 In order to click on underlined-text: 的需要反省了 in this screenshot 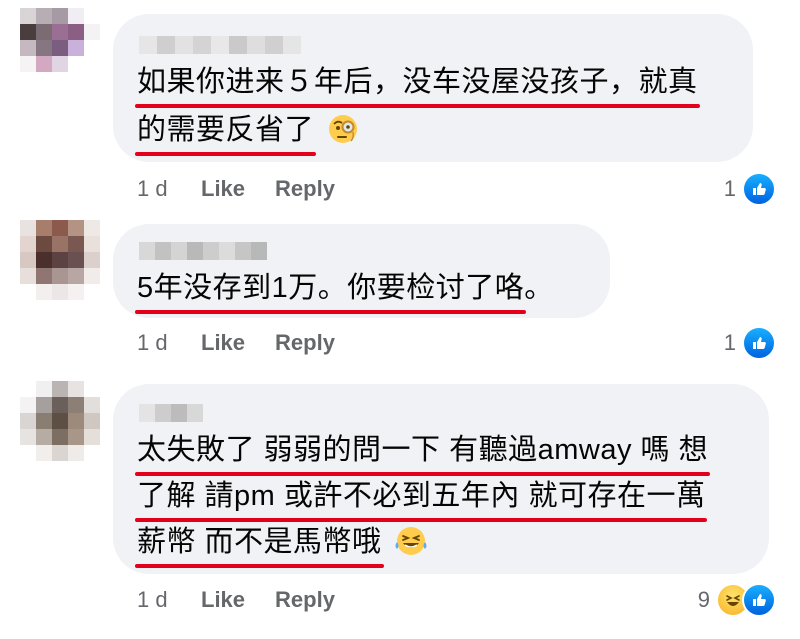, I will do `click(225, 133)`.